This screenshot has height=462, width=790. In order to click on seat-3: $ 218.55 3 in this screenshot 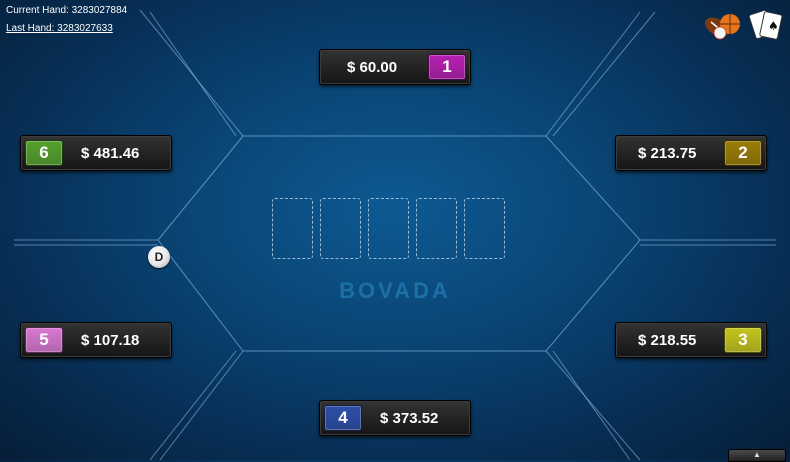, I will do `click(691, 340)`.